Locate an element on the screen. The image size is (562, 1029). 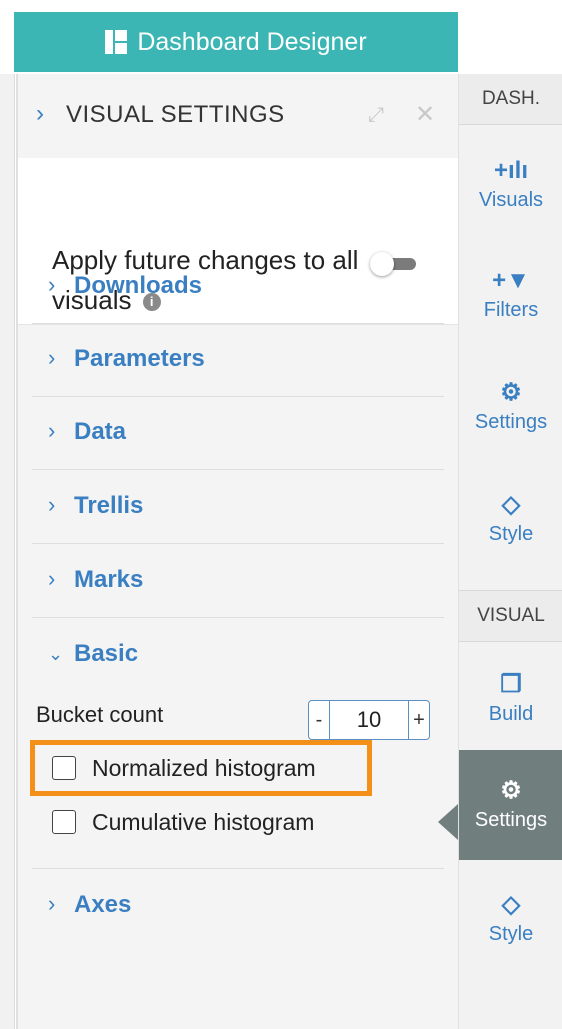
dash-group-header: DASH. is located at coordinates (510, 99).